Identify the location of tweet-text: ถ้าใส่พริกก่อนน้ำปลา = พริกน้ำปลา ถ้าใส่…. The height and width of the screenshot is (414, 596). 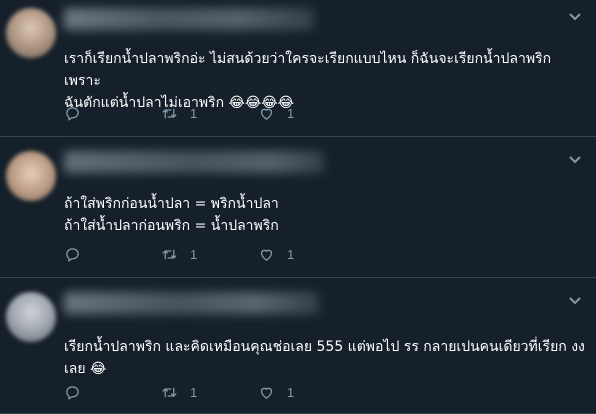
(171, 215).